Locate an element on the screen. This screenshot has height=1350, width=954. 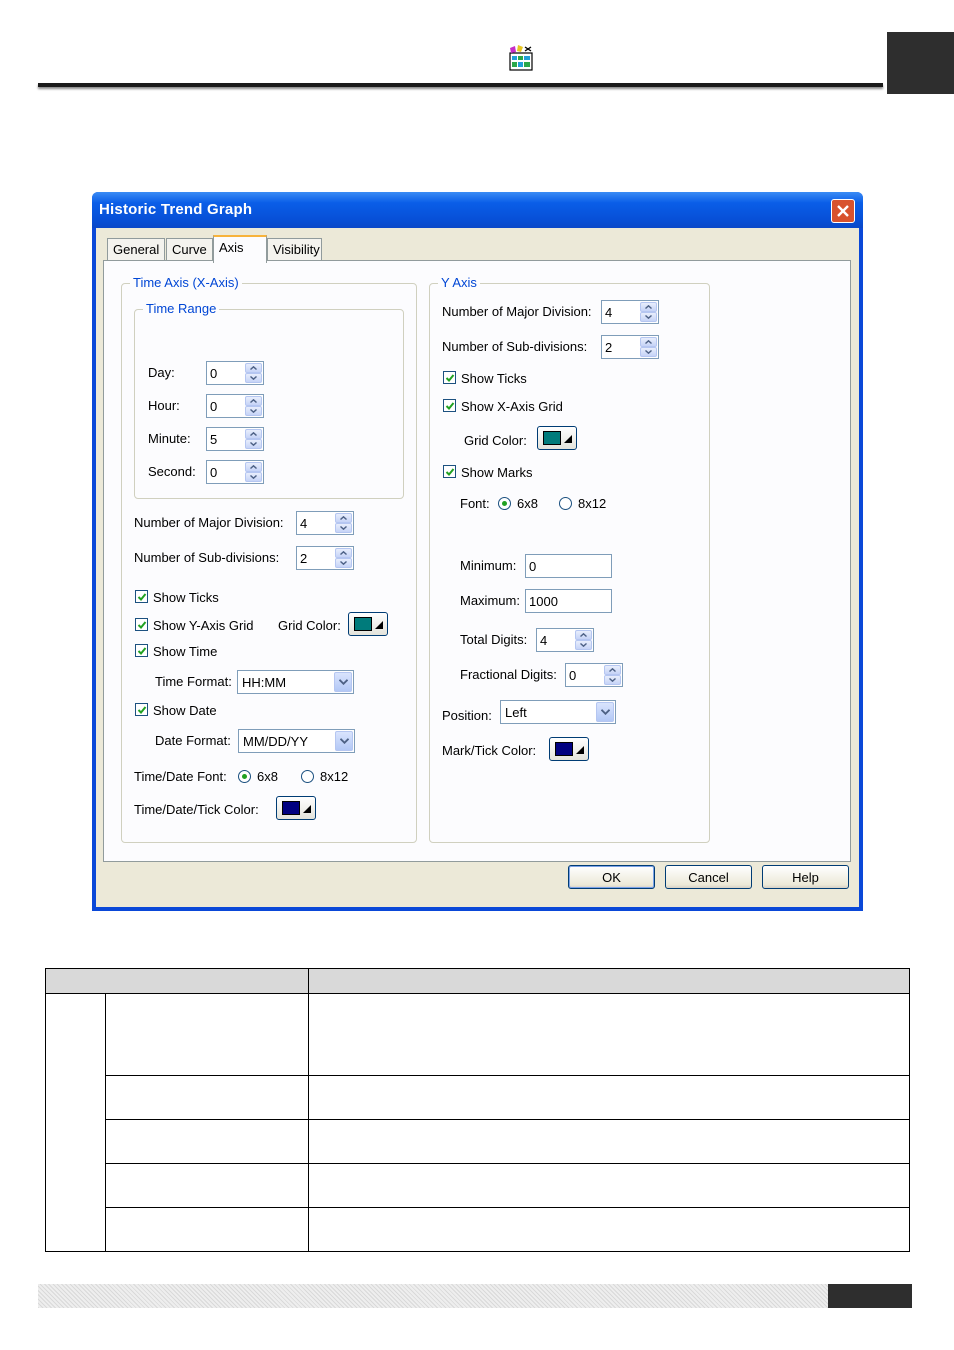
x-show-ticks-checkbox is located at coordinates (141, 596).